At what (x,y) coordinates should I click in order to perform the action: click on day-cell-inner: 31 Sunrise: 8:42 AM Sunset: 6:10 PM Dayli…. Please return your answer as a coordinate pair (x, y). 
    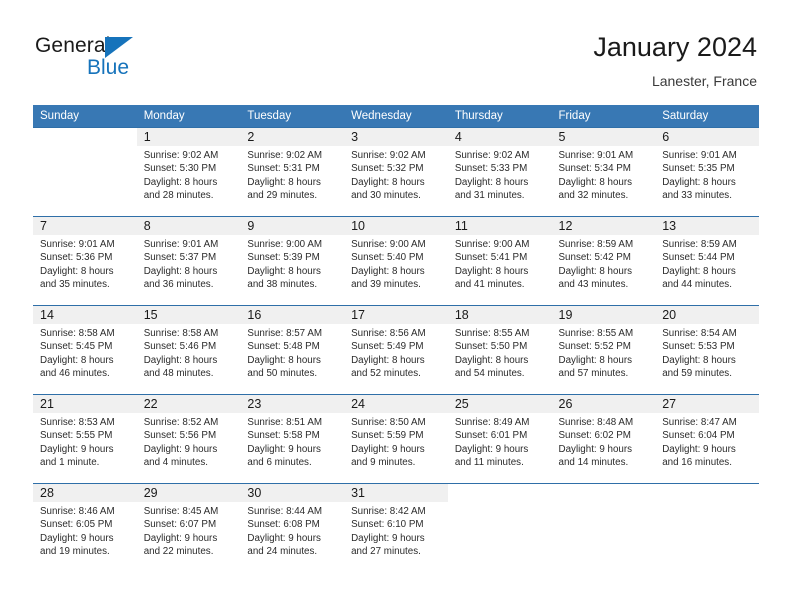
    Looking at the image, I should click on (396, 528).